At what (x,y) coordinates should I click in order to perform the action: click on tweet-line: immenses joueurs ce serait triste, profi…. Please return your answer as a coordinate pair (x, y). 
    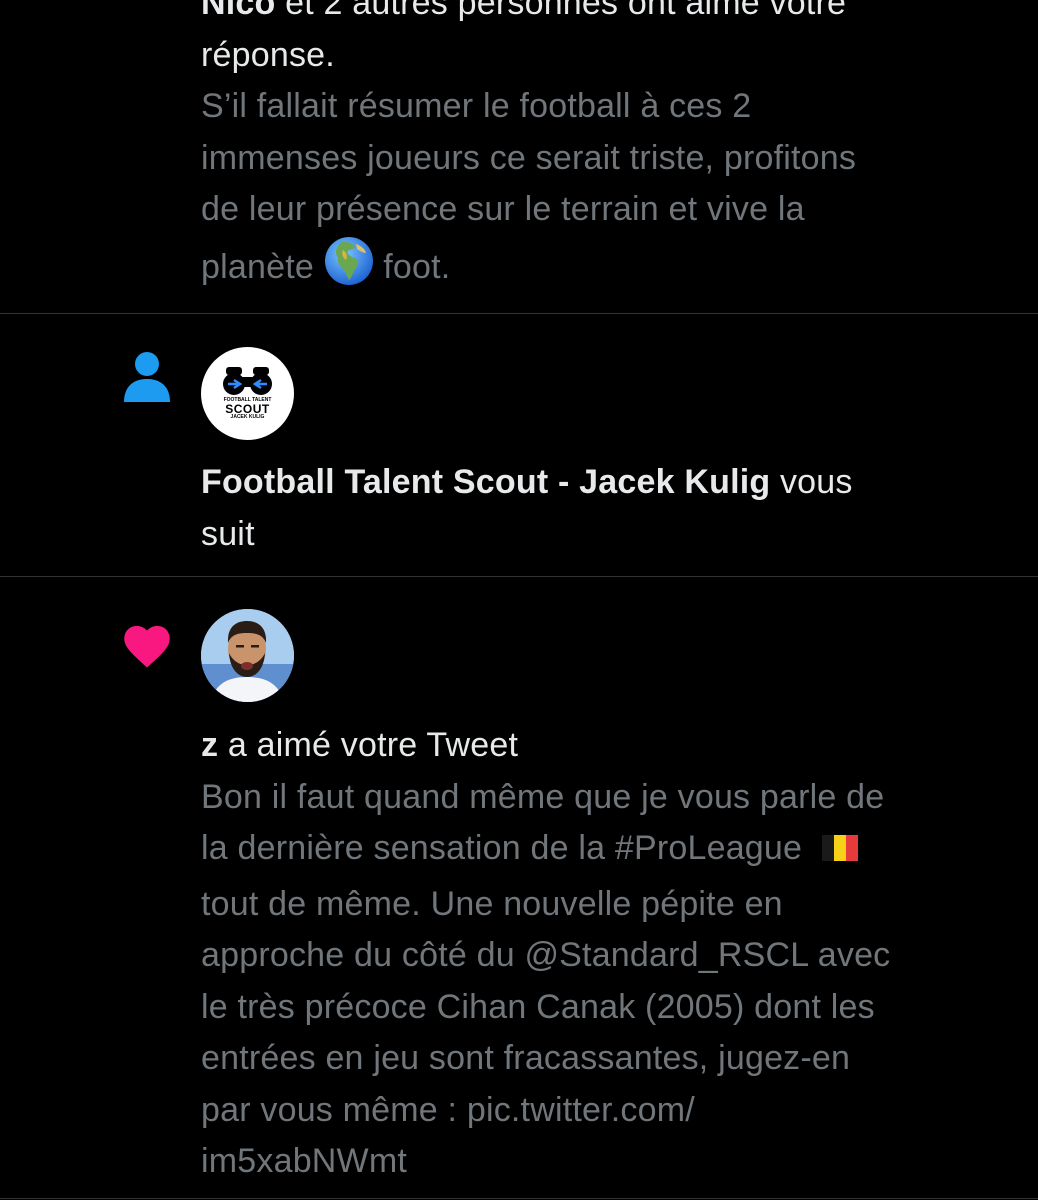
    Looking at the image, I should click on (529, 157).